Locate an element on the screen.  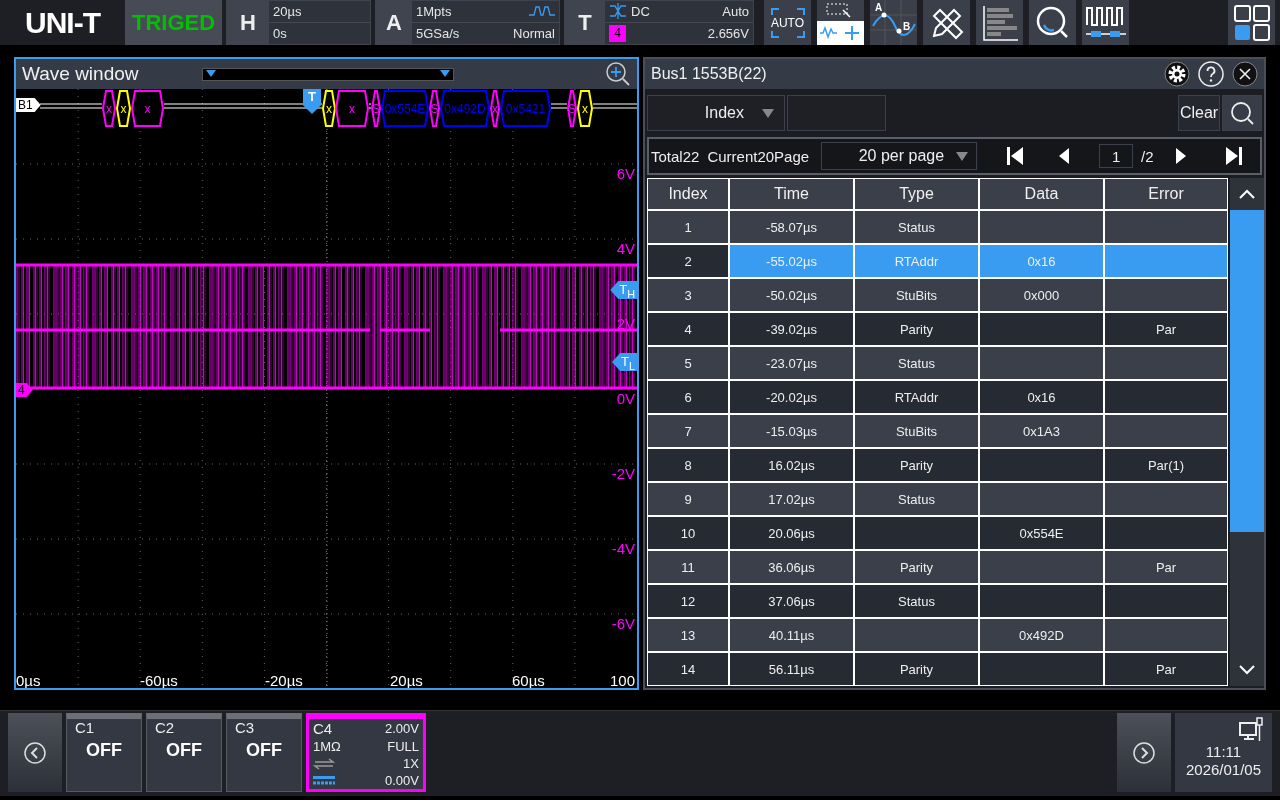
bus-marker: B1 is located at coordinates (28, 105).